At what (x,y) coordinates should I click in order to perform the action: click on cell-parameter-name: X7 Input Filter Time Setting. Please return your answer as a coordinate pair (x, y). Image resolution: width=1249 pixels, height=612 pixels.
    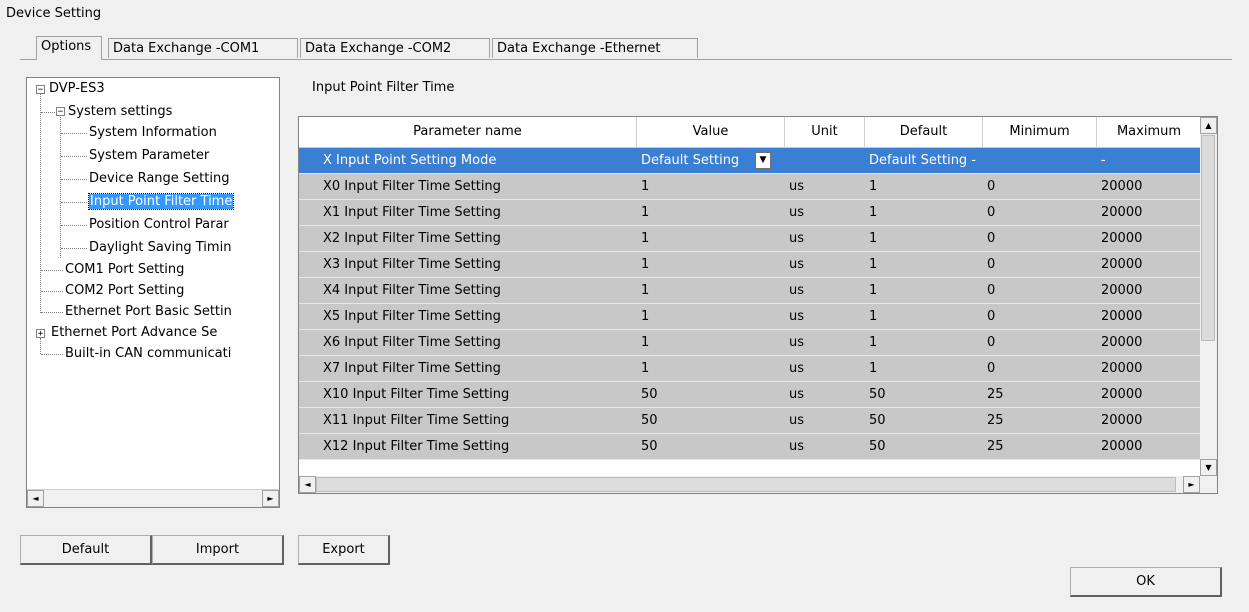
    Looking at the image, I should click on (412, 368).